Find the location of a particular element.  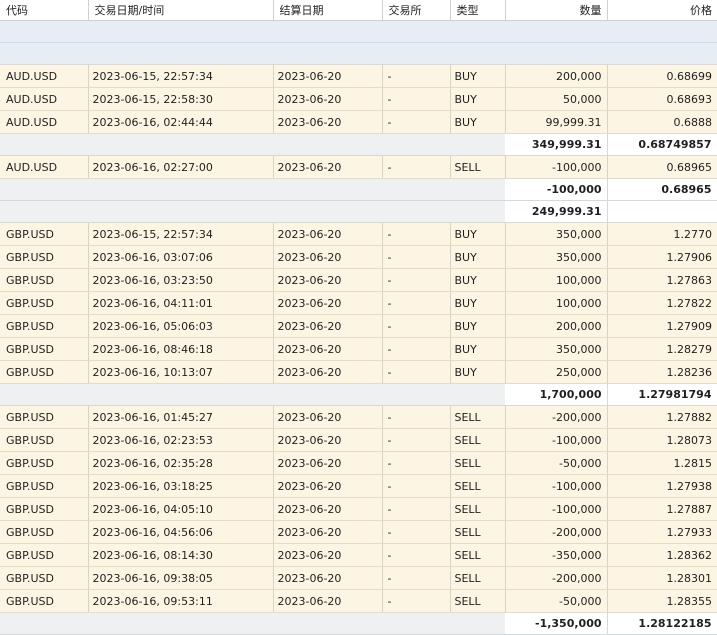

subtotal-row: -100,000 0.68965 is located at coordinates (358, 189).